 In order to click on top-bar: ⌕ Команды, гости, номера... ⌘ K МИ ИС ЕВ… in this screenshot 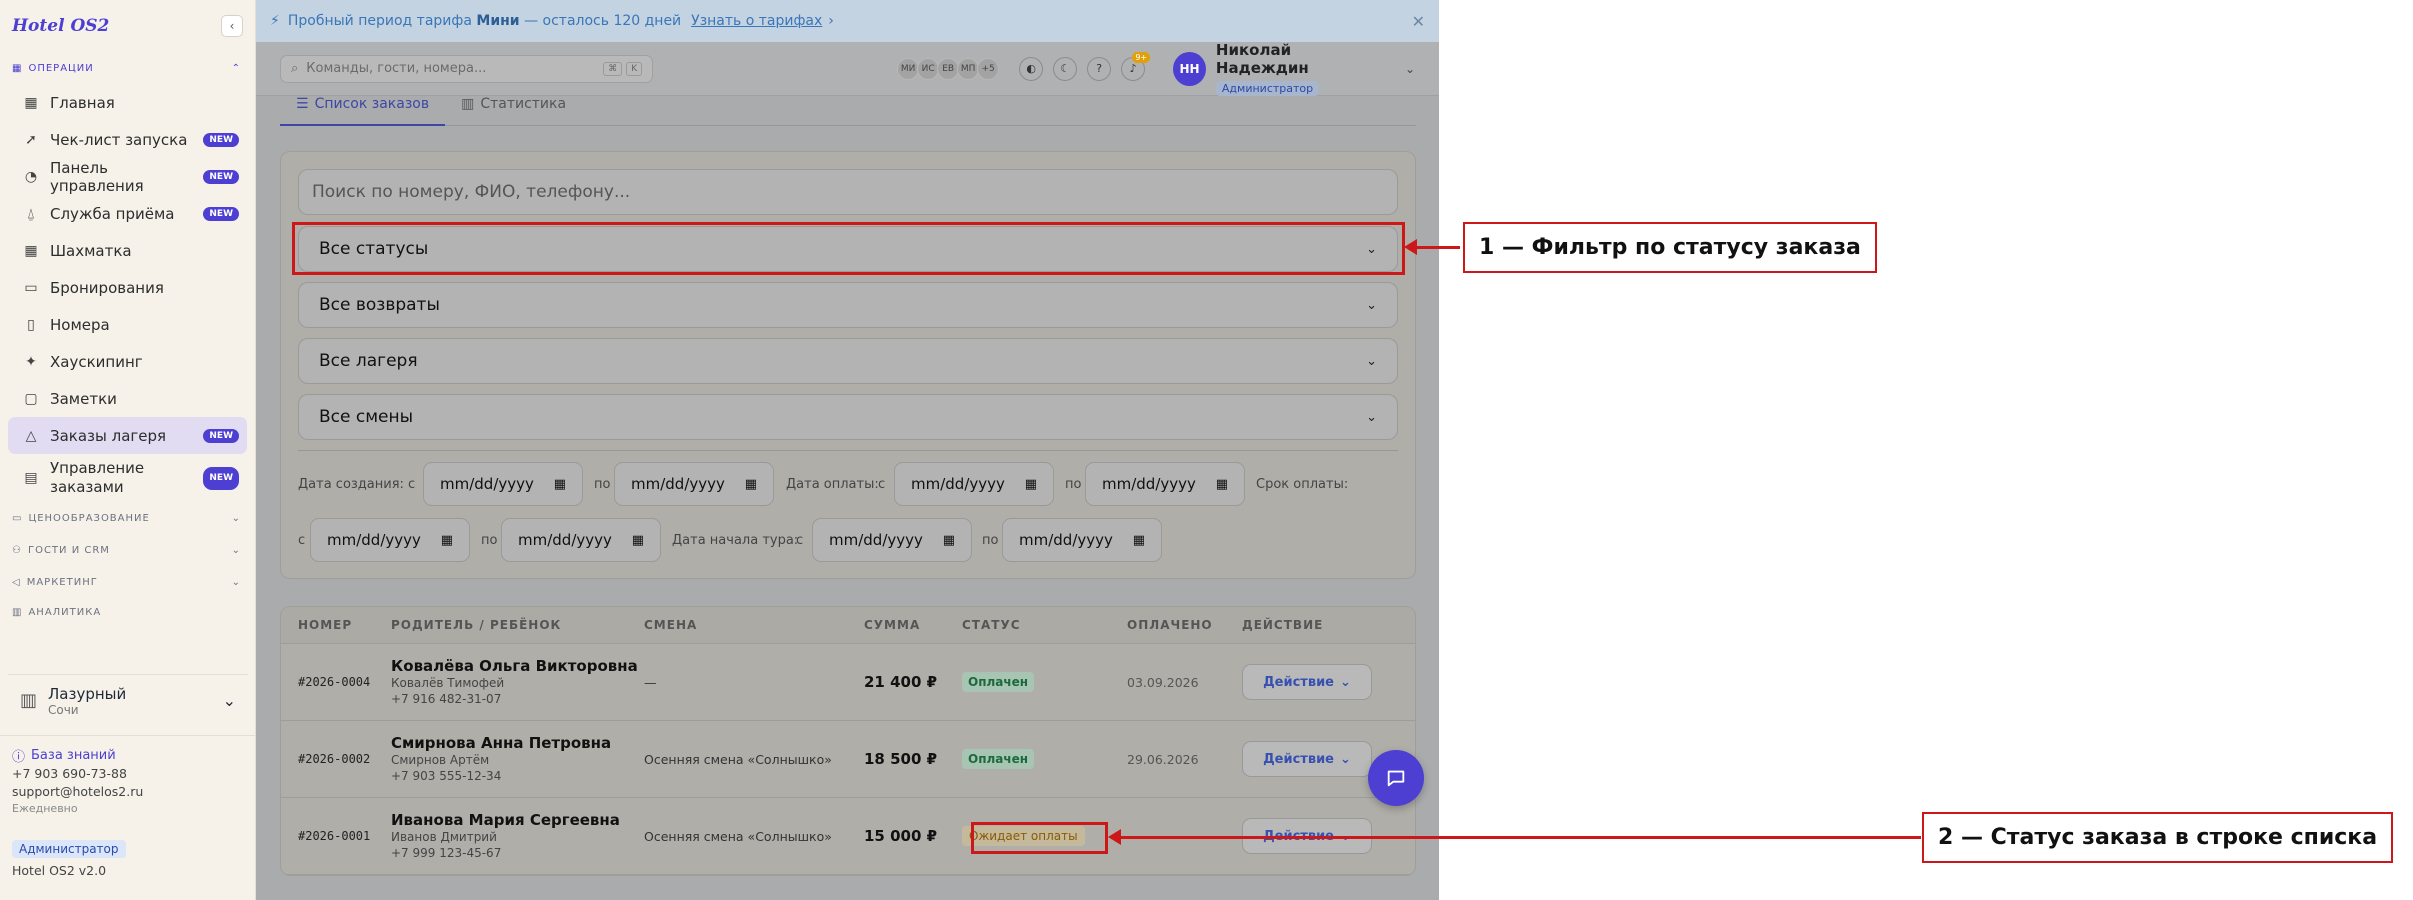, I will do `click(847, 68)`.